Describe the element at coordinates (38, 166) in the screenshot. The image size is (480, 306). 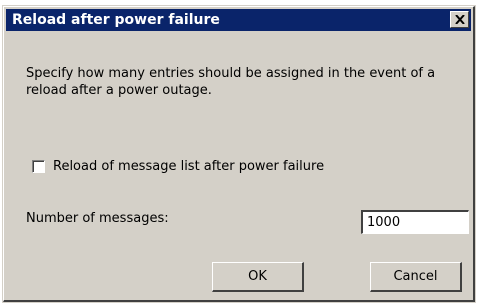
I see `reload-checkbox` at that location.